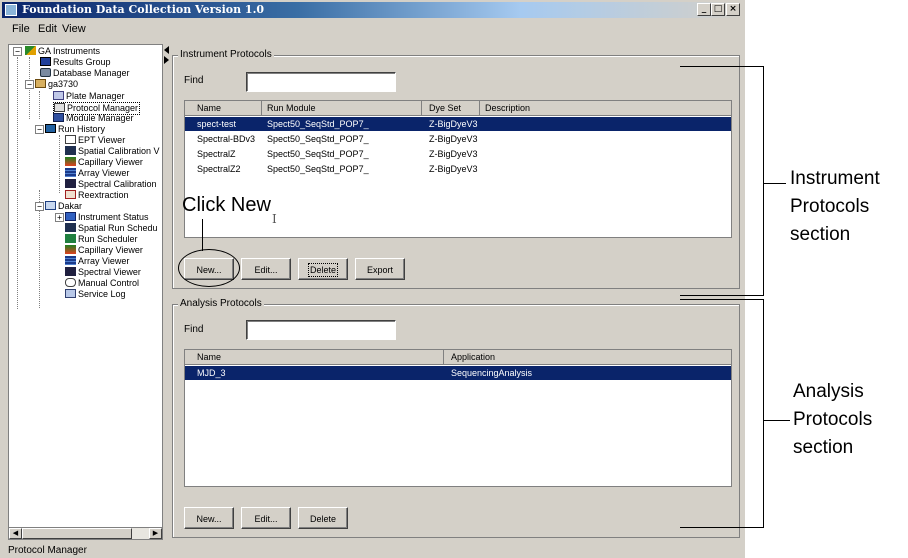 This screenshot has width=908, height=558. I want to click on click-new-callout: Click New, so click(226, 205).